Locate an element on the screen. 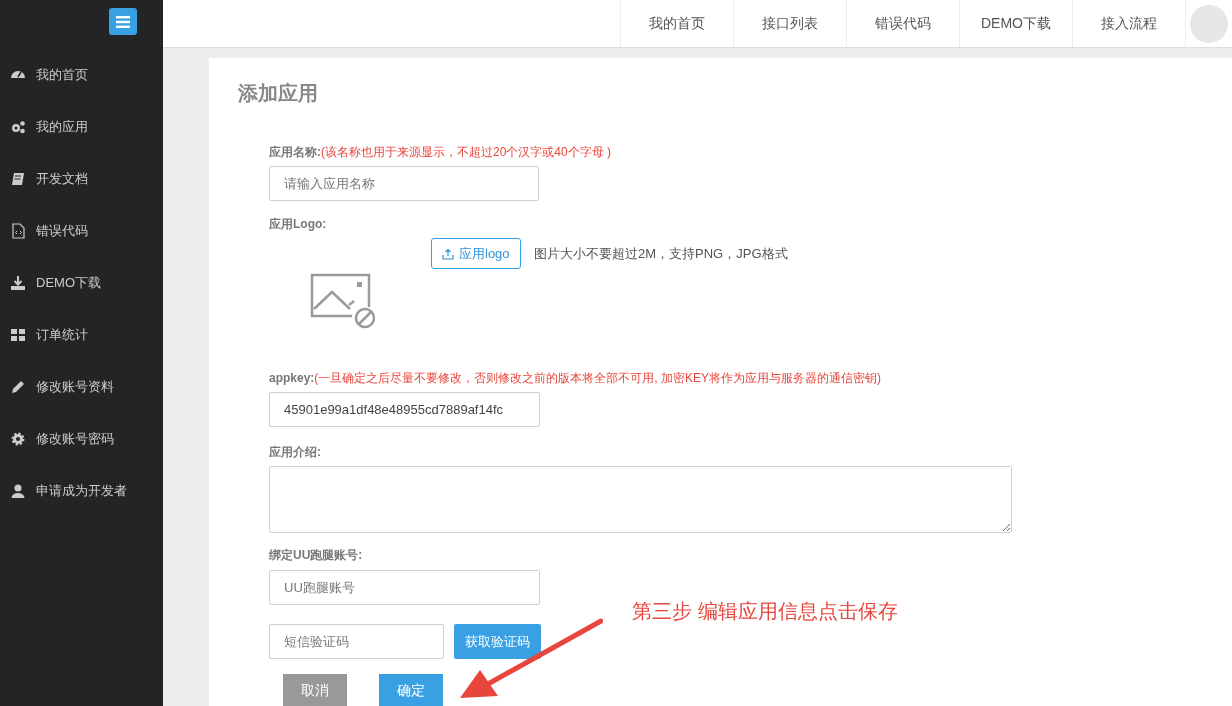 Image resolution: width=1232 pixels, height=706 pixels. download-icon is located at coordinates (18, 283).